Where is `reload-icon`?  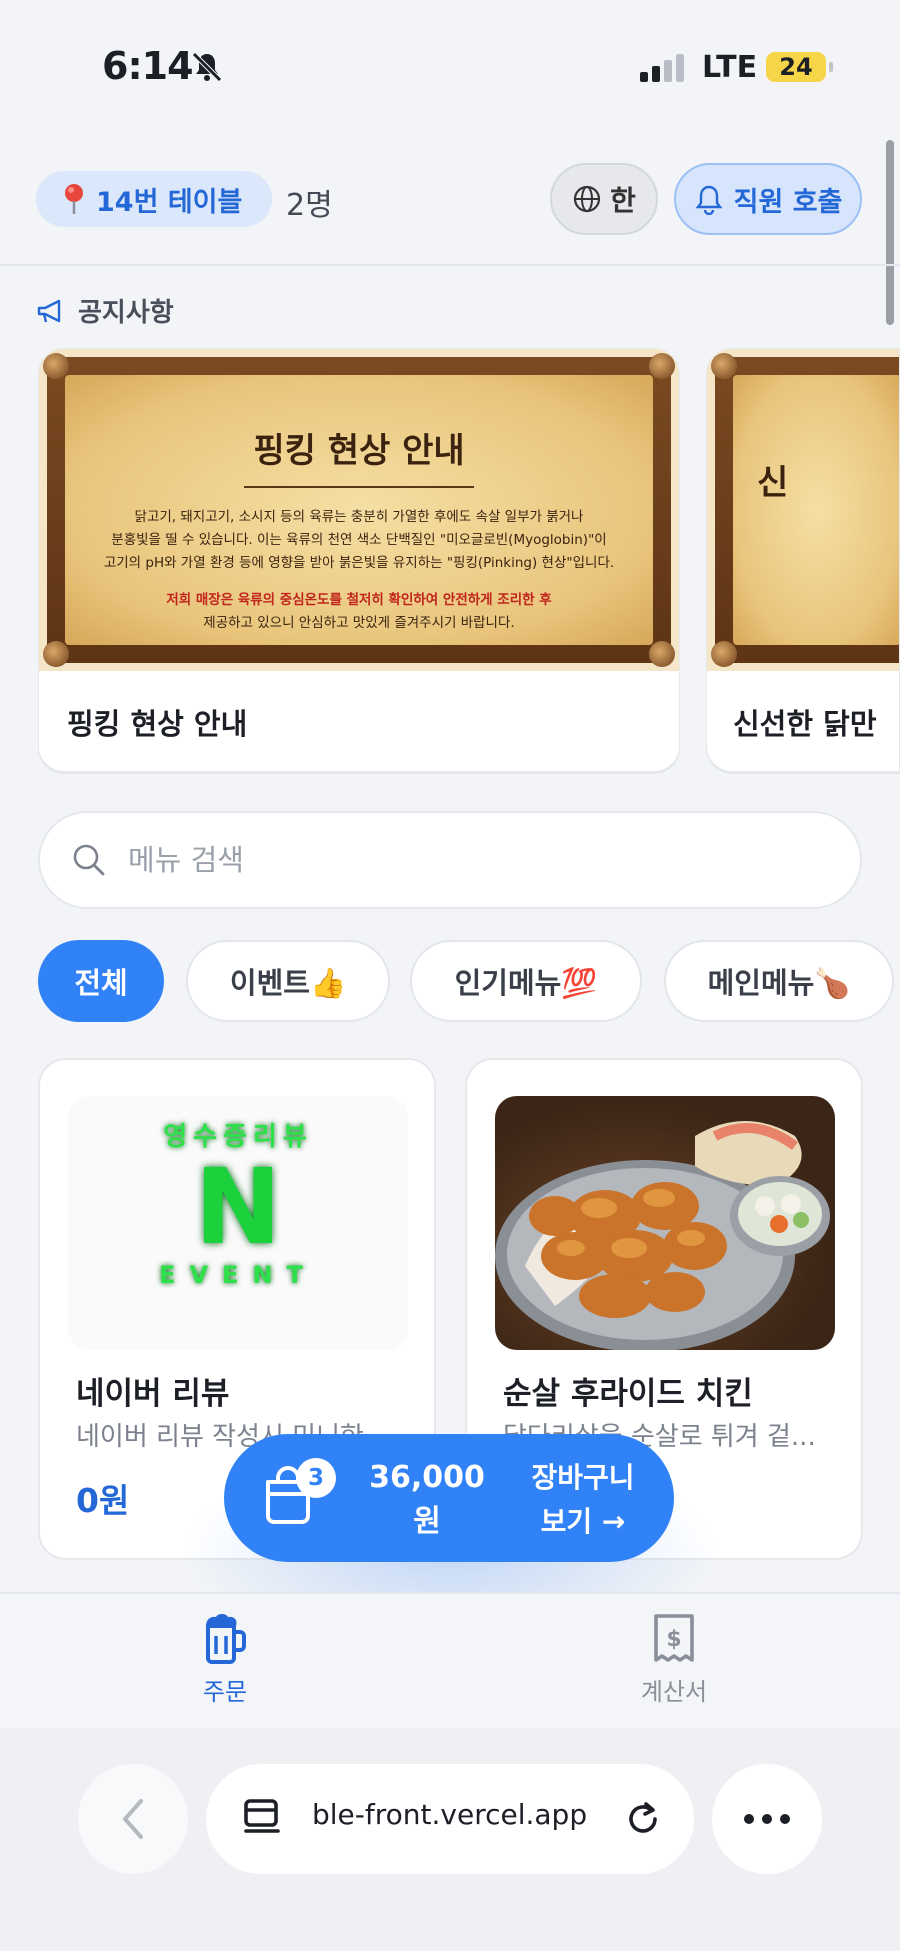 reload-icon is located at coordinates (643, 1819).